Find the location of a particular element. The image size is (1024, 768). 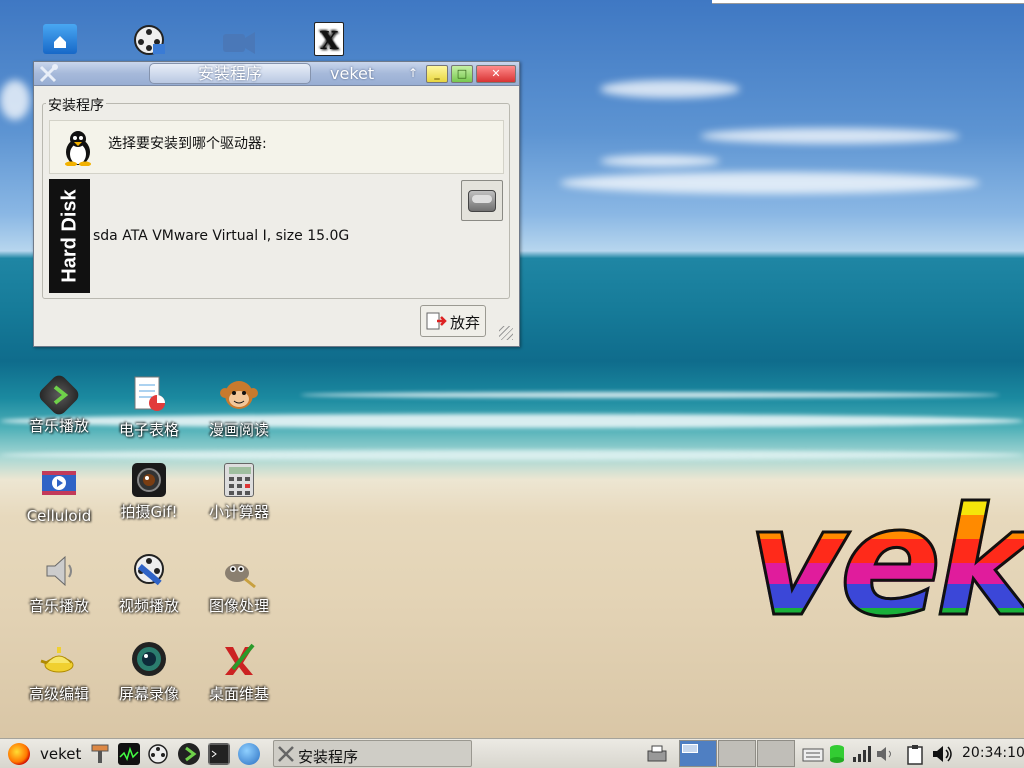

desktop-icon-celluloid: Celluloid is located at coordinates (59, 494).